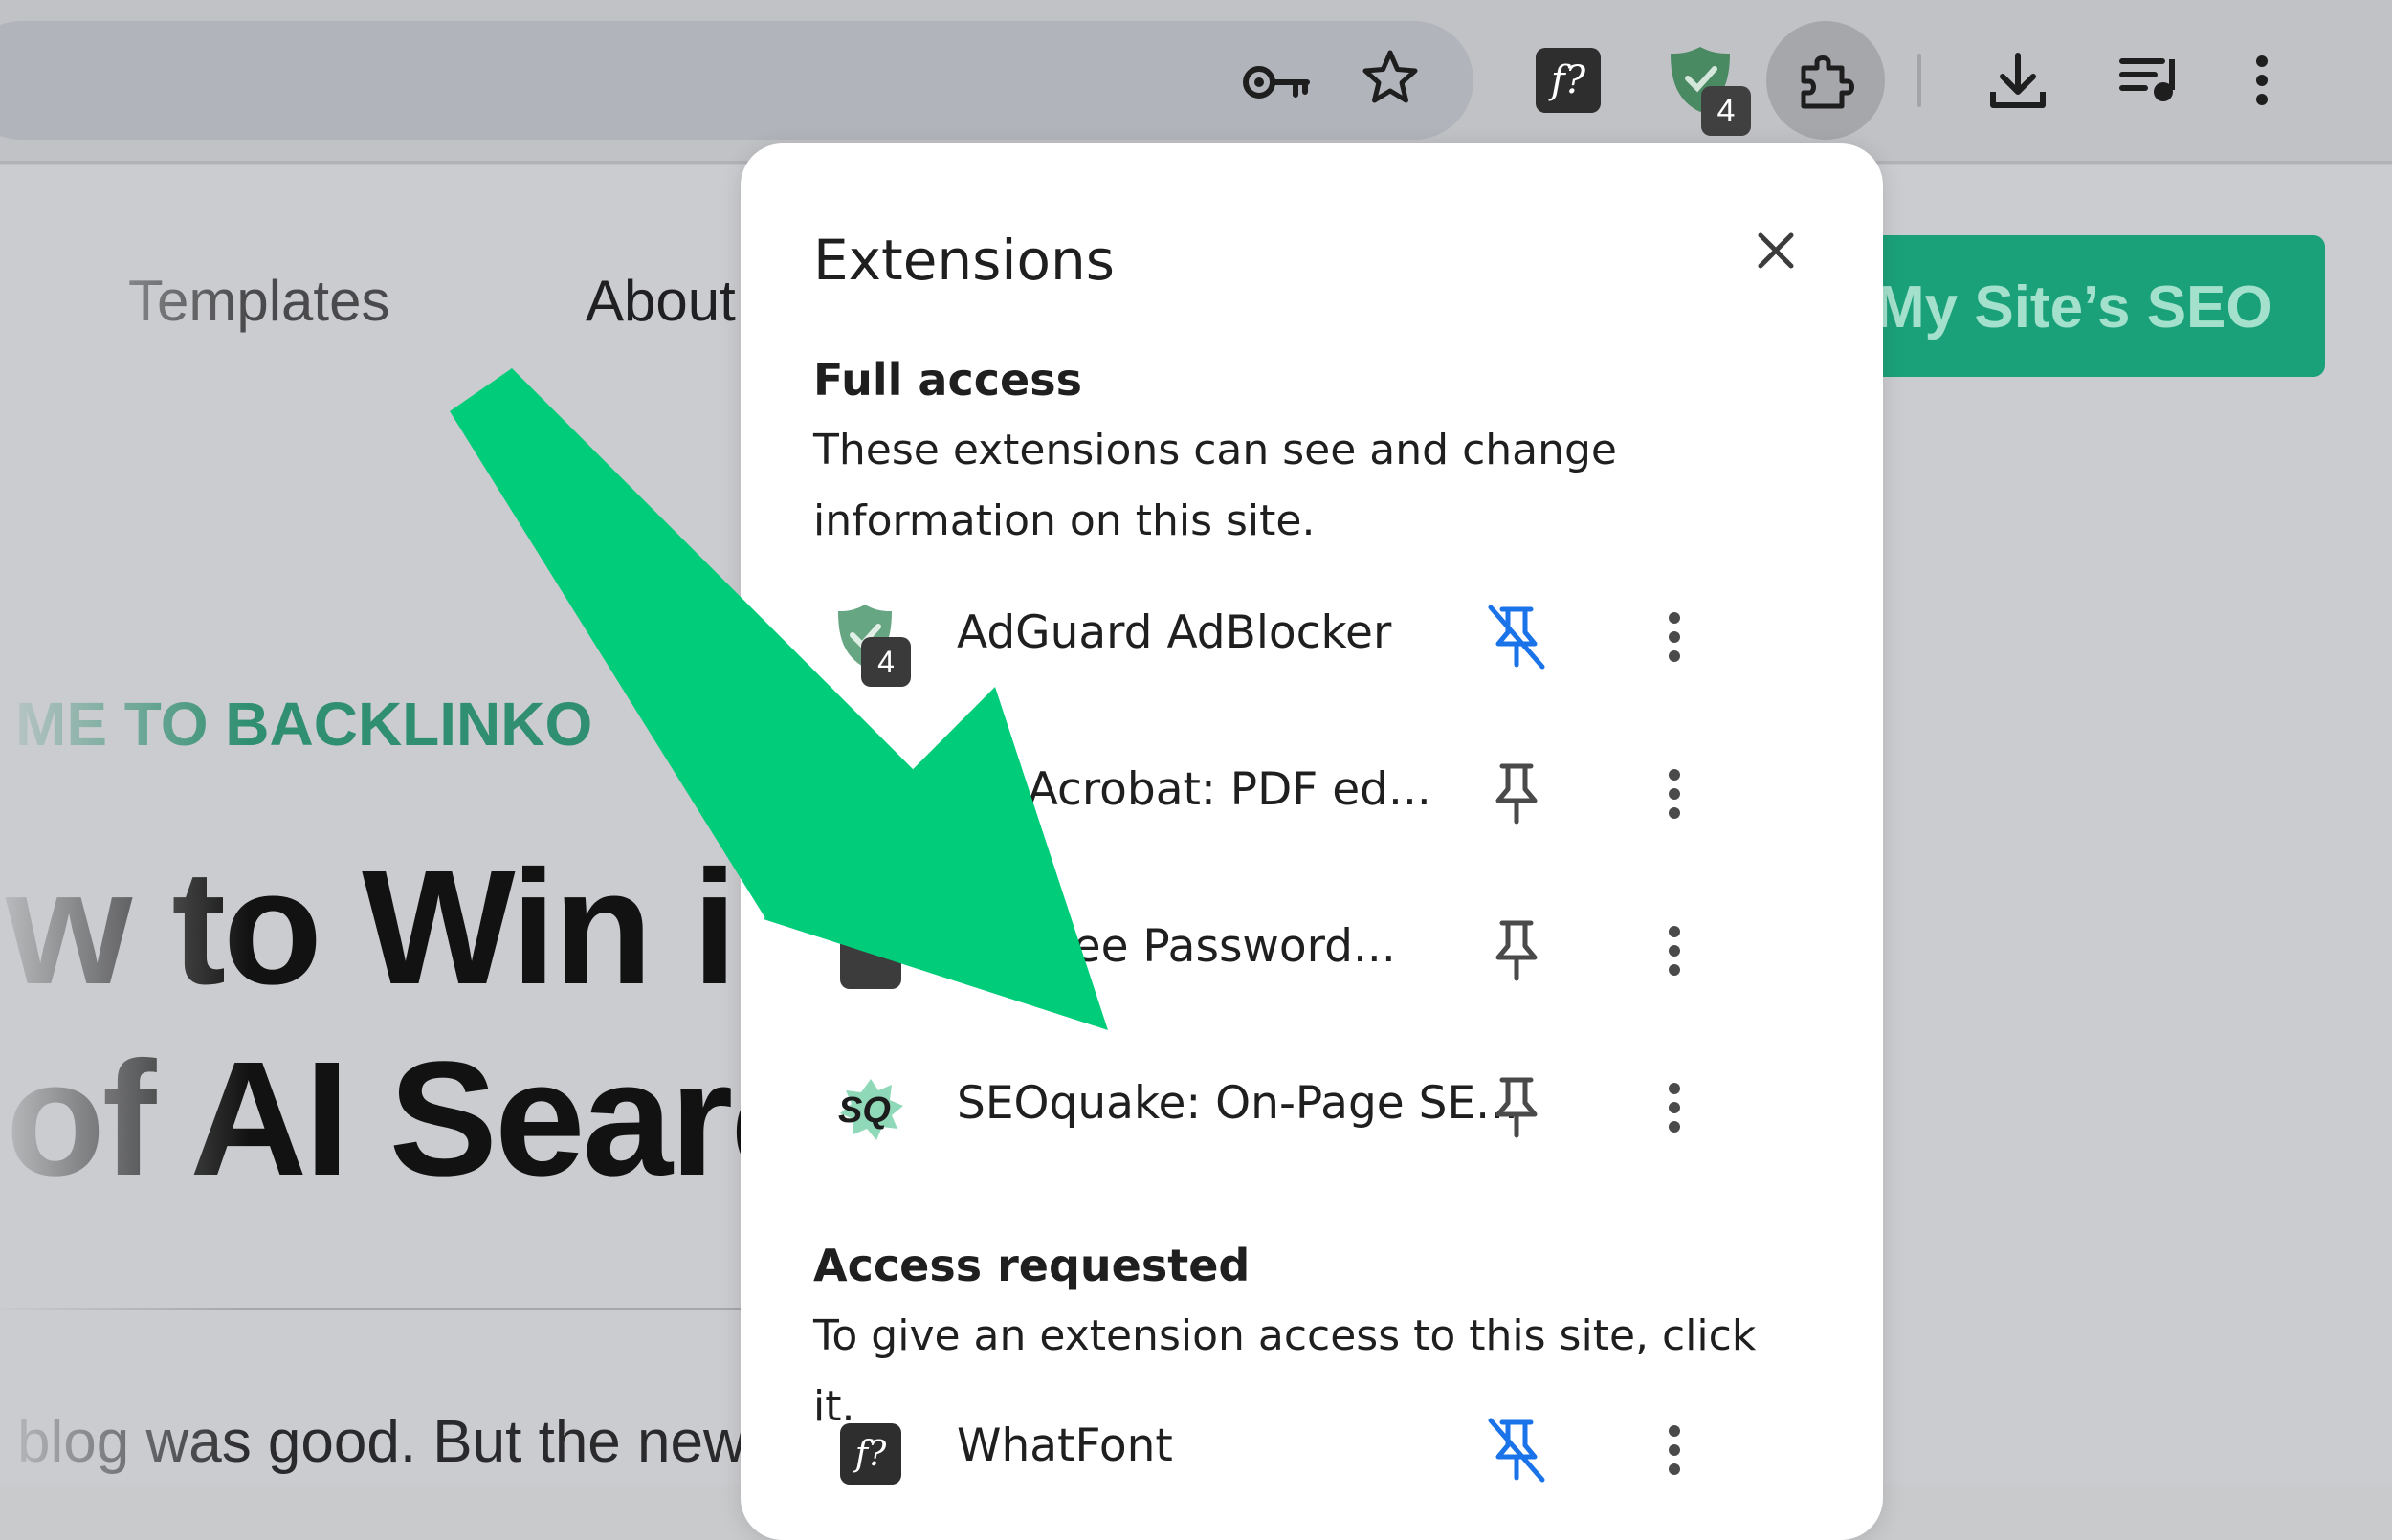  I want to click on seoquake-icon-text: SQ, so click(864, 1110).